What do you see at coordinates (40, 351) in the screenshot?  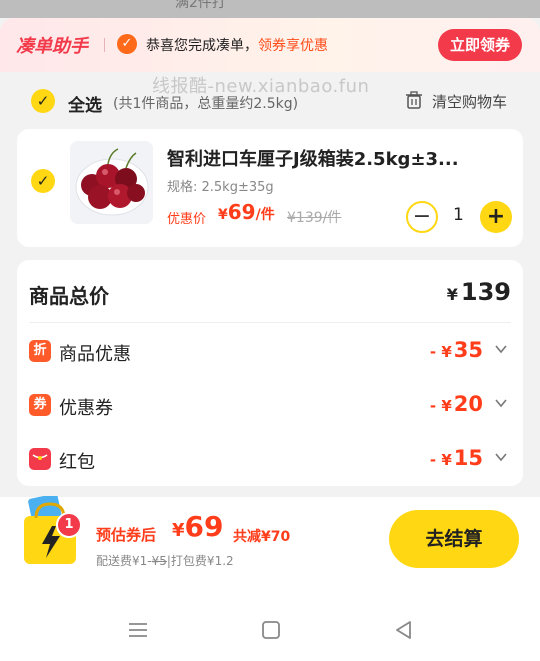 I see `discount-tag-icon: 折` at bounding box center [40, 351].